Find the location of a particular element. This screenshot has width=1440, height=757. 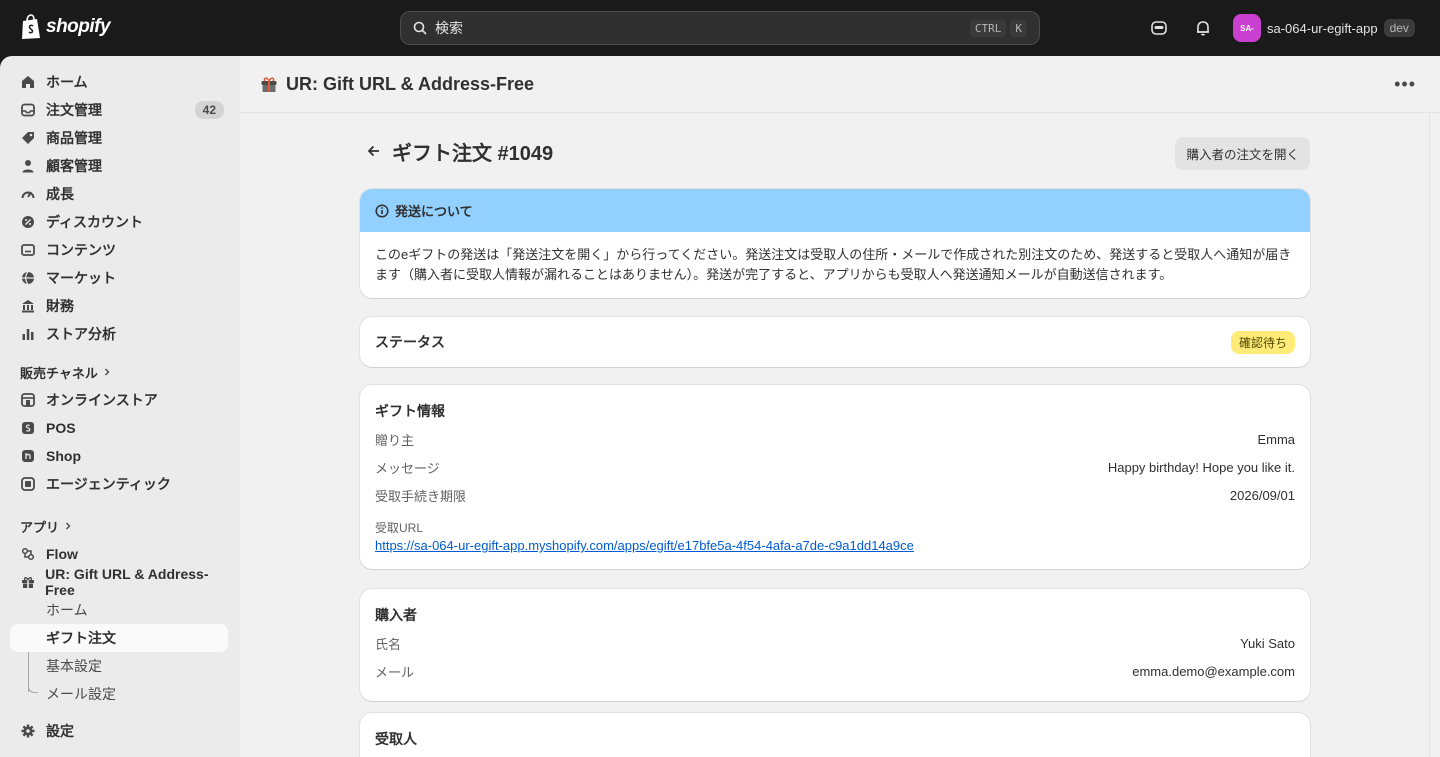

store-icon is located at coordinates (28, 400).